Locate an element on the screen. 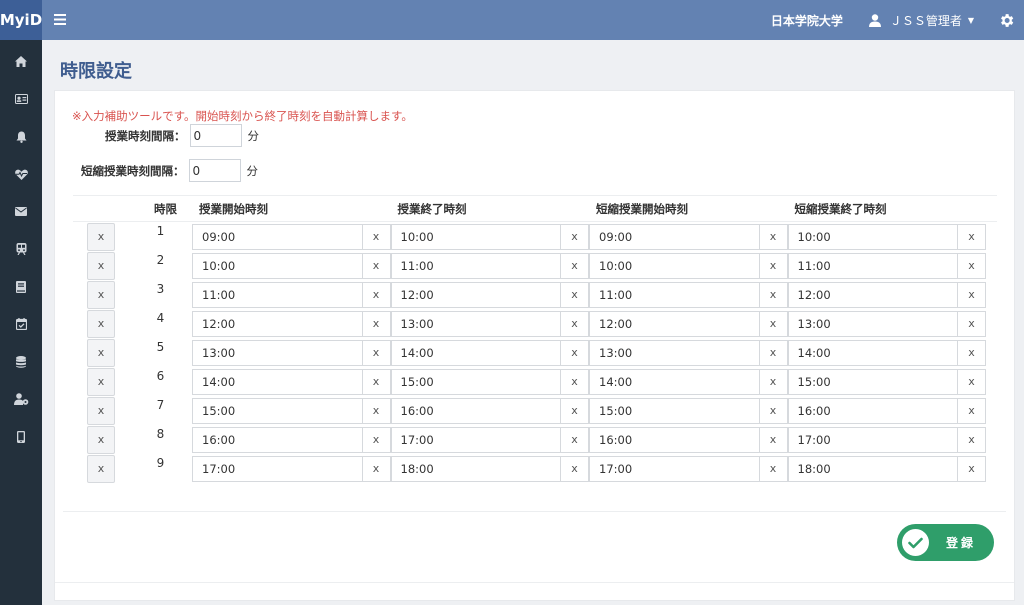 This screenshot has width=1024, height=605. short-end-time-input: 15:00 is located at coordinates (872, 381).